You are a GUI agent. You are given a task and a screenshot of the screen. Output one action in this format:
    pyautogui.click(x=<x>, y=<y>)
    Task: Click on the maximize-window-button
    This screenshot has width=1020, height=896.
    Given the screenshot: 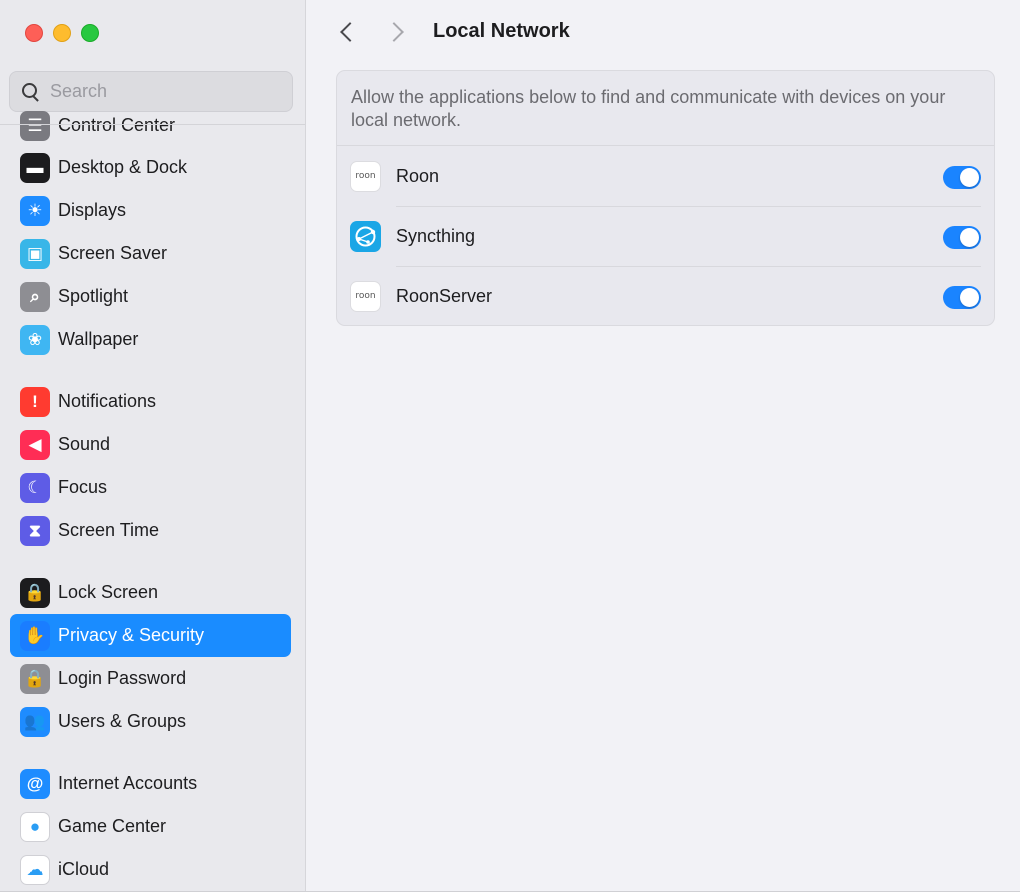 What is the action you would take?
    pyautogui.click(x=90, y=33)
    